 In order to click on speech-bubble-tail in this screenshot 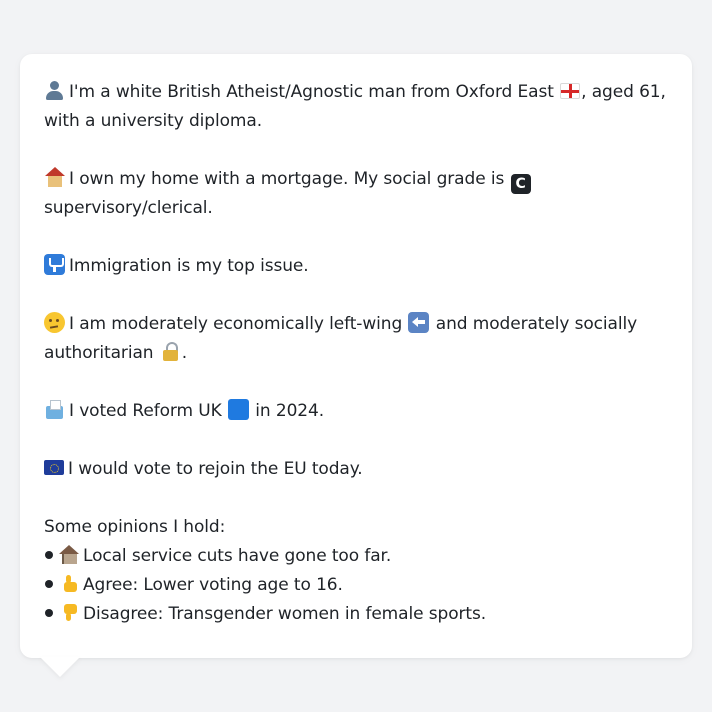, I will do `click(60, 667)`.